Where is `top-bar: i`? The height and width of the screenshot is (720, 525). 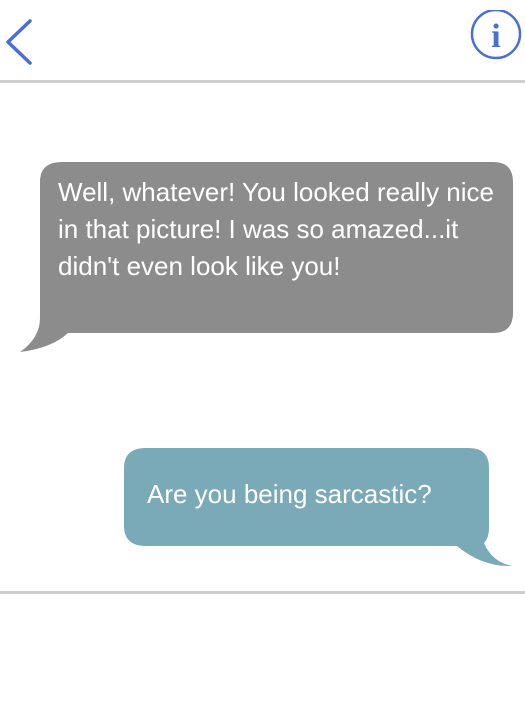
top-bar: i is located at coordinates (262, 41).